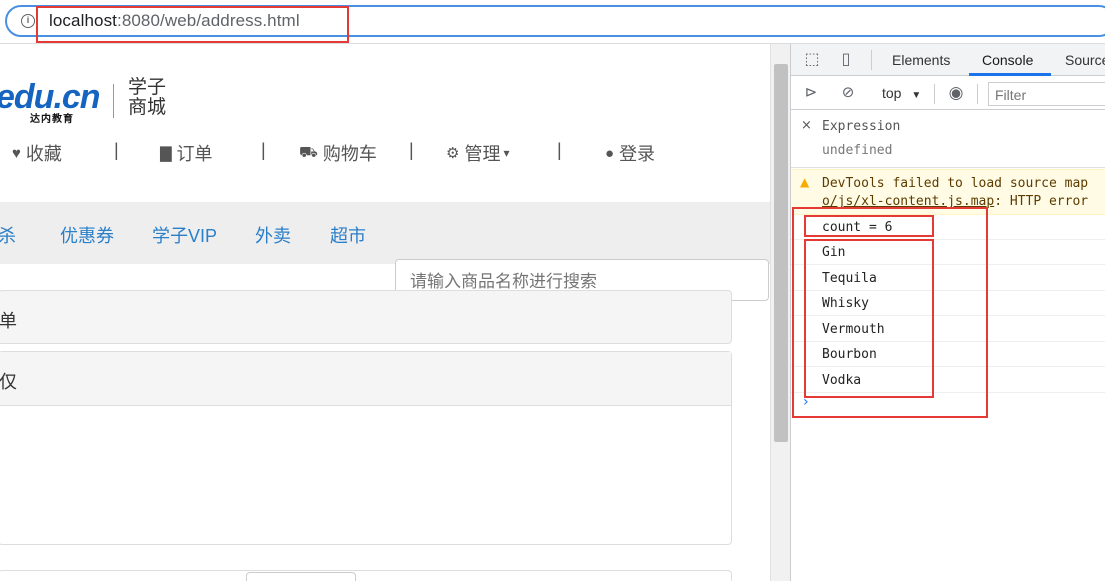  I want to click on filter-box, so click(1046, 94).